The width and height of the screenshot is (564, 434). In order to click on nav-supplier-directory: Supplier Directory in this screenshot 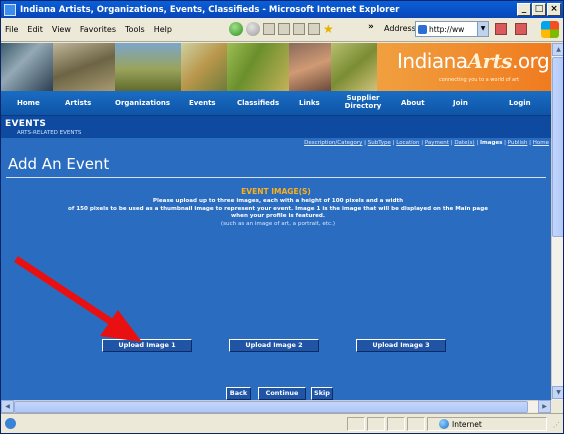, I will do `click(363, 102)`.